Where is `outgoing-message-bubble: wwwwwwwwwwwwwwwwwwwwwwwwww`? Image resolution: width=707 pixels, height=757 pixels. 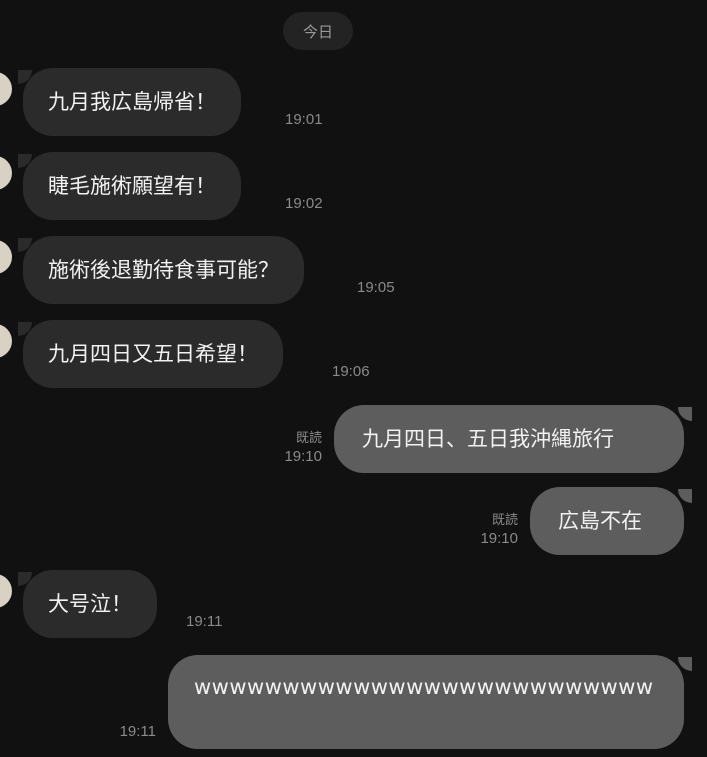 outgoing-message-bubble: wwwwwwwwwwwwwwwwwwwwwwwwww is located at coordinates (426, 702).